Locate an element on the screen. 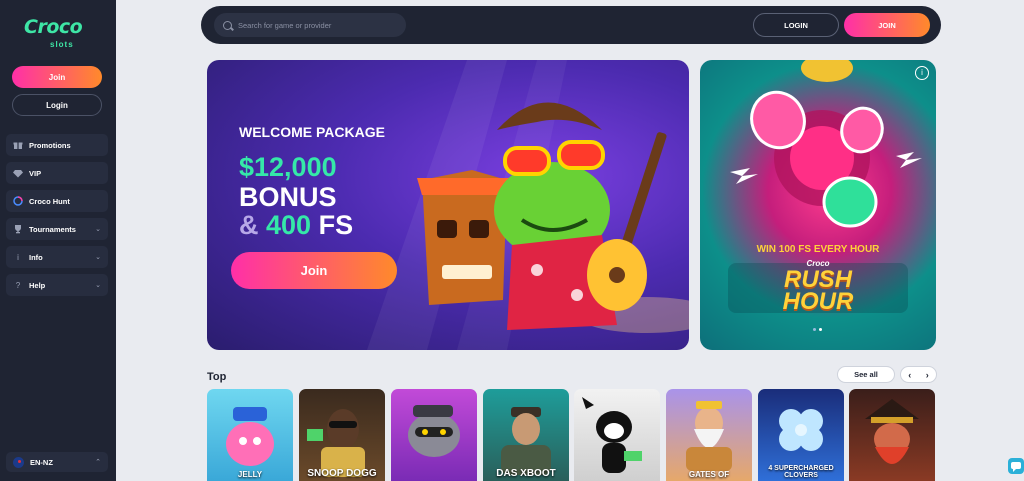 The height and width of the screenshot is (481, 1024). game-tile-jelly: JELLY is located at coordinates (250, 435).